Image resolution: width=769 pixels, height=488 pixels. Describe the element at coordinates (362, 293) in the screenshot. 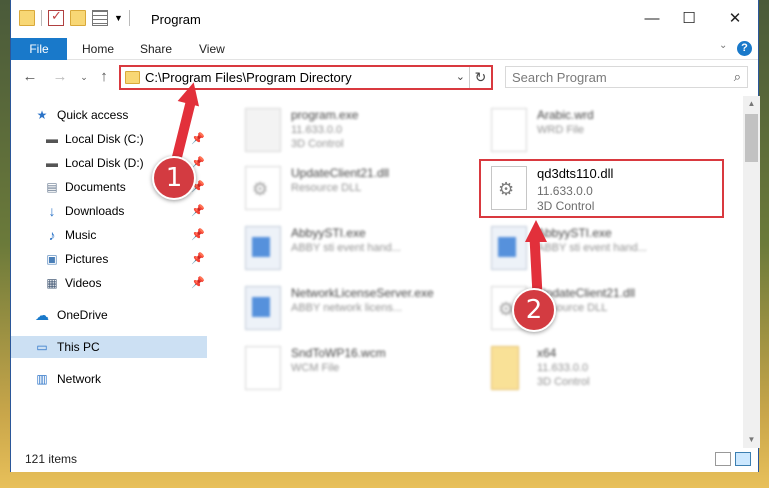

I see `file-name: NetworkLicenseServer.exe` at that location.